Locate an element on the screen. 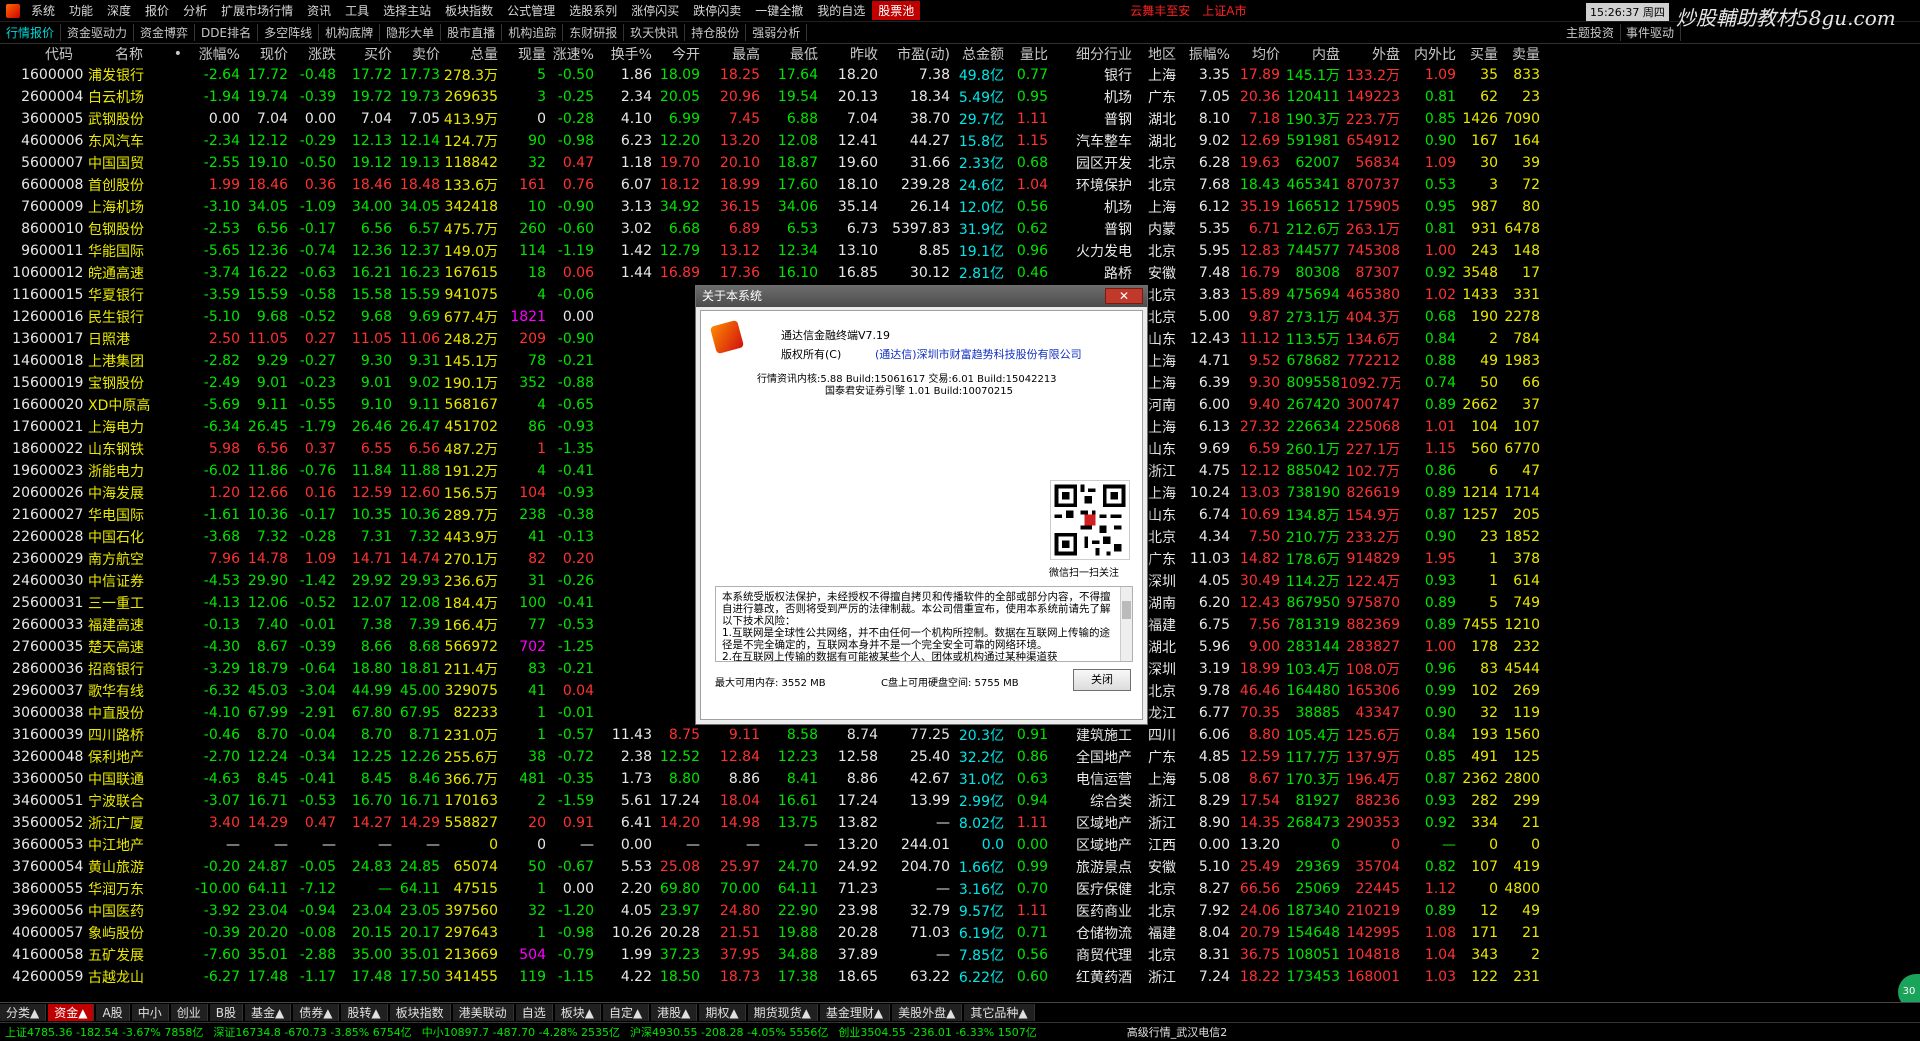  market-tab: 自选 is located at coordinates (534, 1012).